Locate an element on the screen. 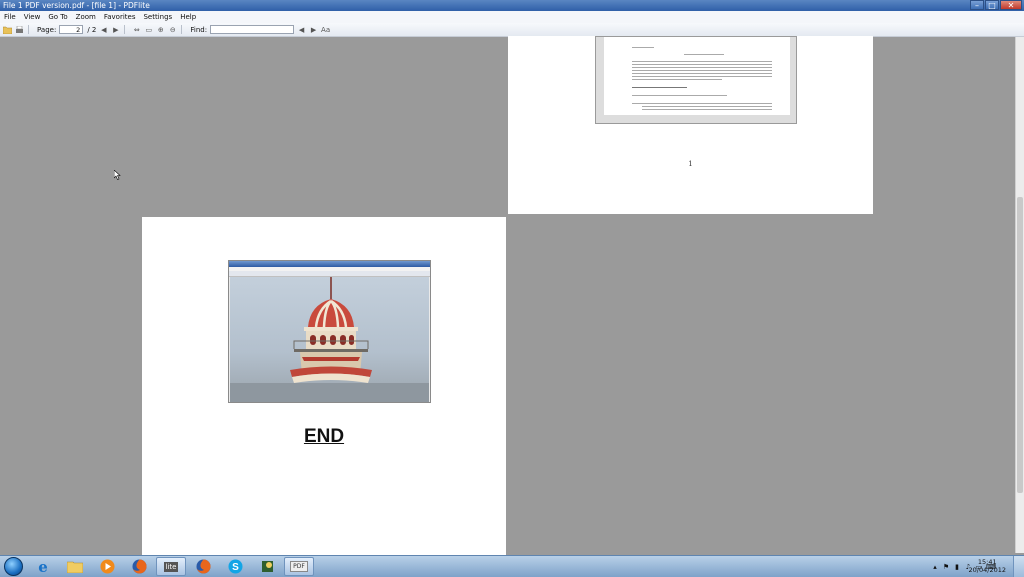 The height and width of the screenshot is (577, 1024). app-icon is located at coordinates (267, 566).